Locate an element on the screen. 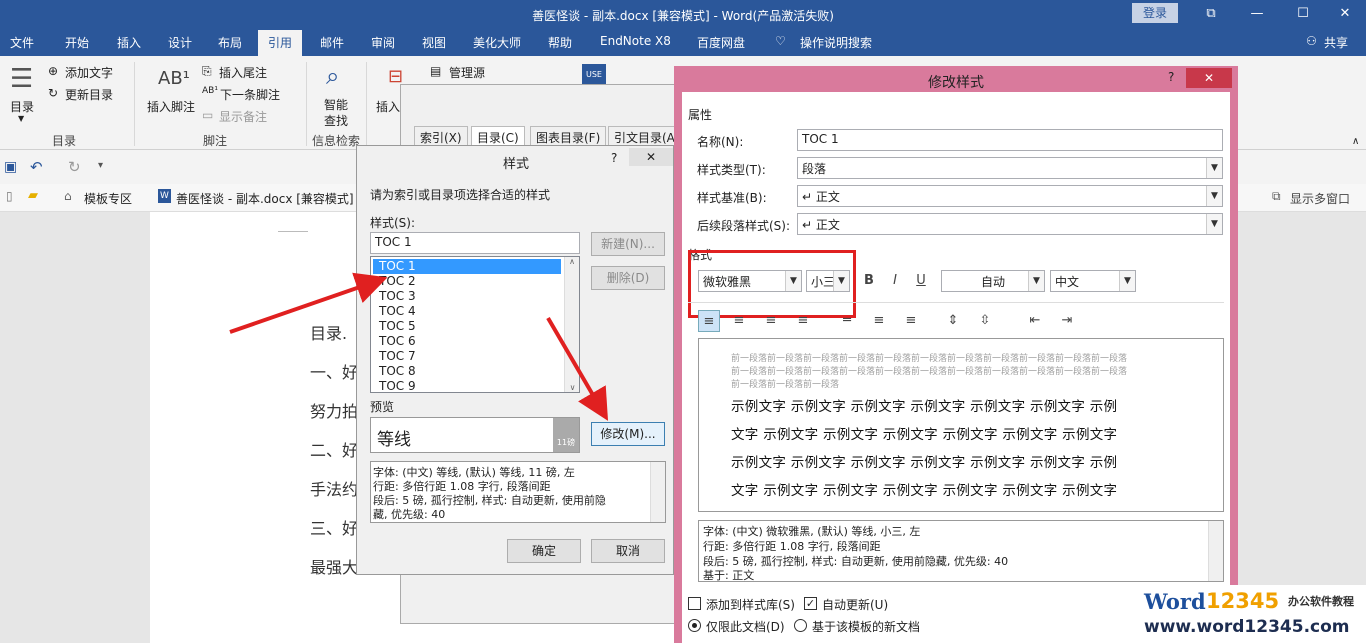 Image resolution: width=1366 pixels, height=643 pixels. ribbon-display-icon: ⧉ is located at coordinates (1211, 15).